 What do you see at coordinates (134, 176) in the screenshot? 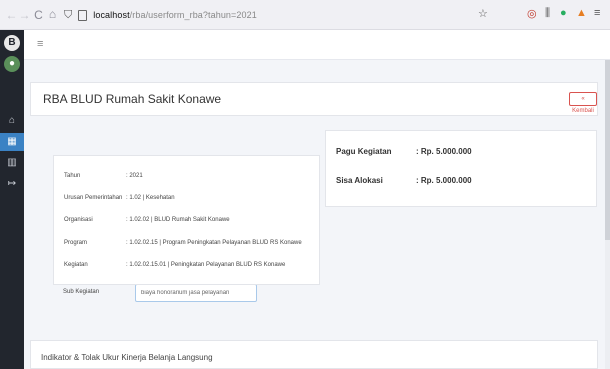
I see `detail-value: : 2021` at bounding box center [134, 176].